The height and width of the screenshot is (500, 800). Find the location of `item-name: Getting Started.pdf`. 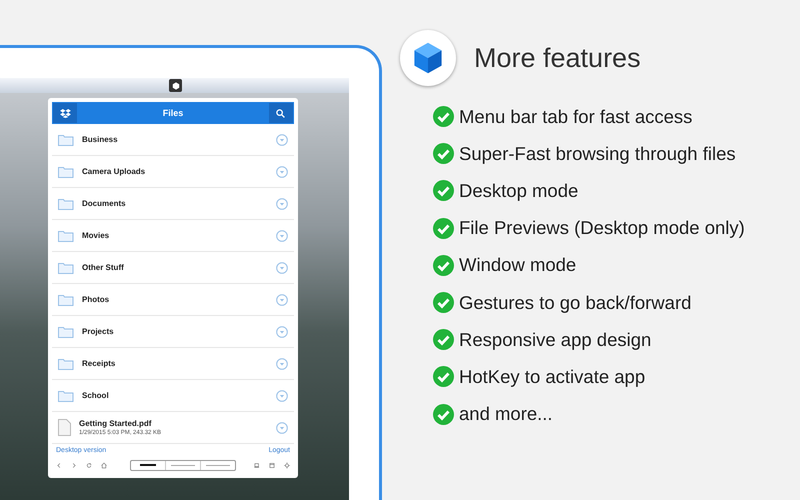

item-name: Getting Started.pdf is located at coordinates (115, 423).